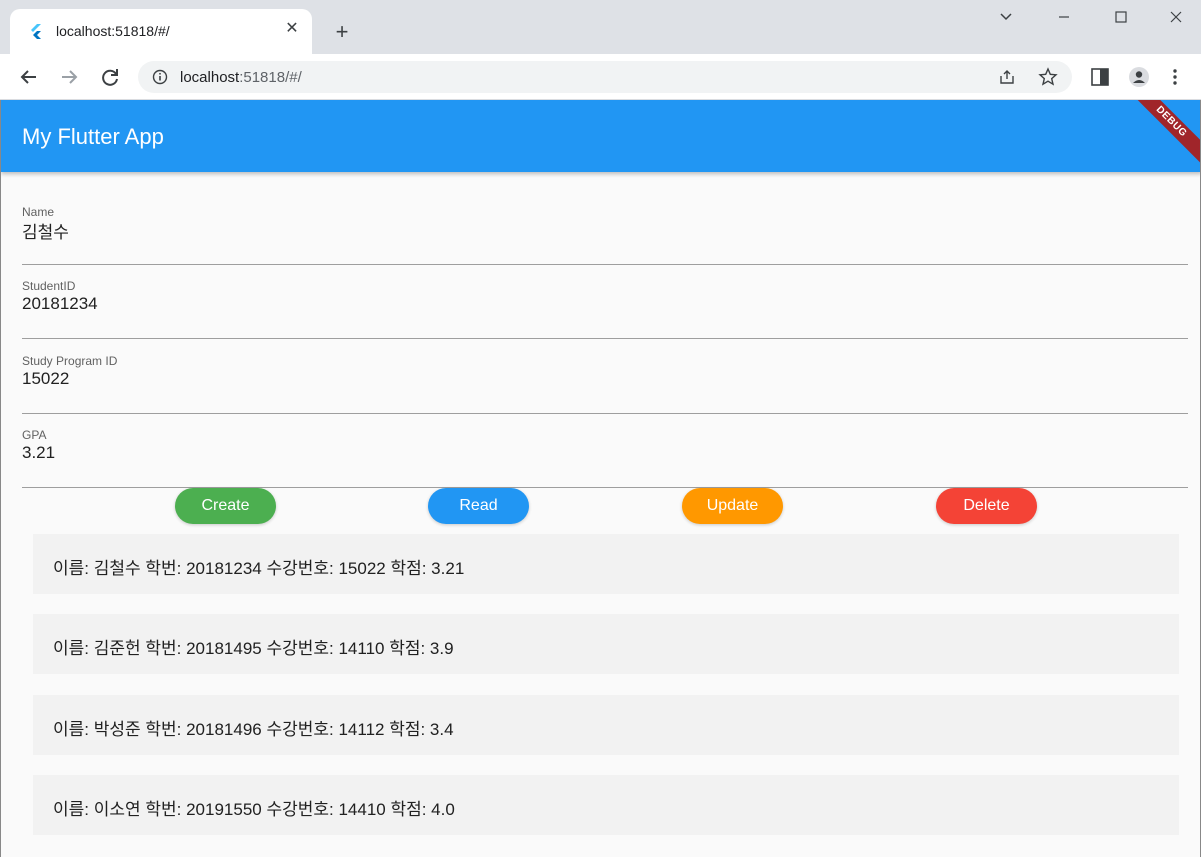  I want to click on study-program-id-input, so click(605, 379).